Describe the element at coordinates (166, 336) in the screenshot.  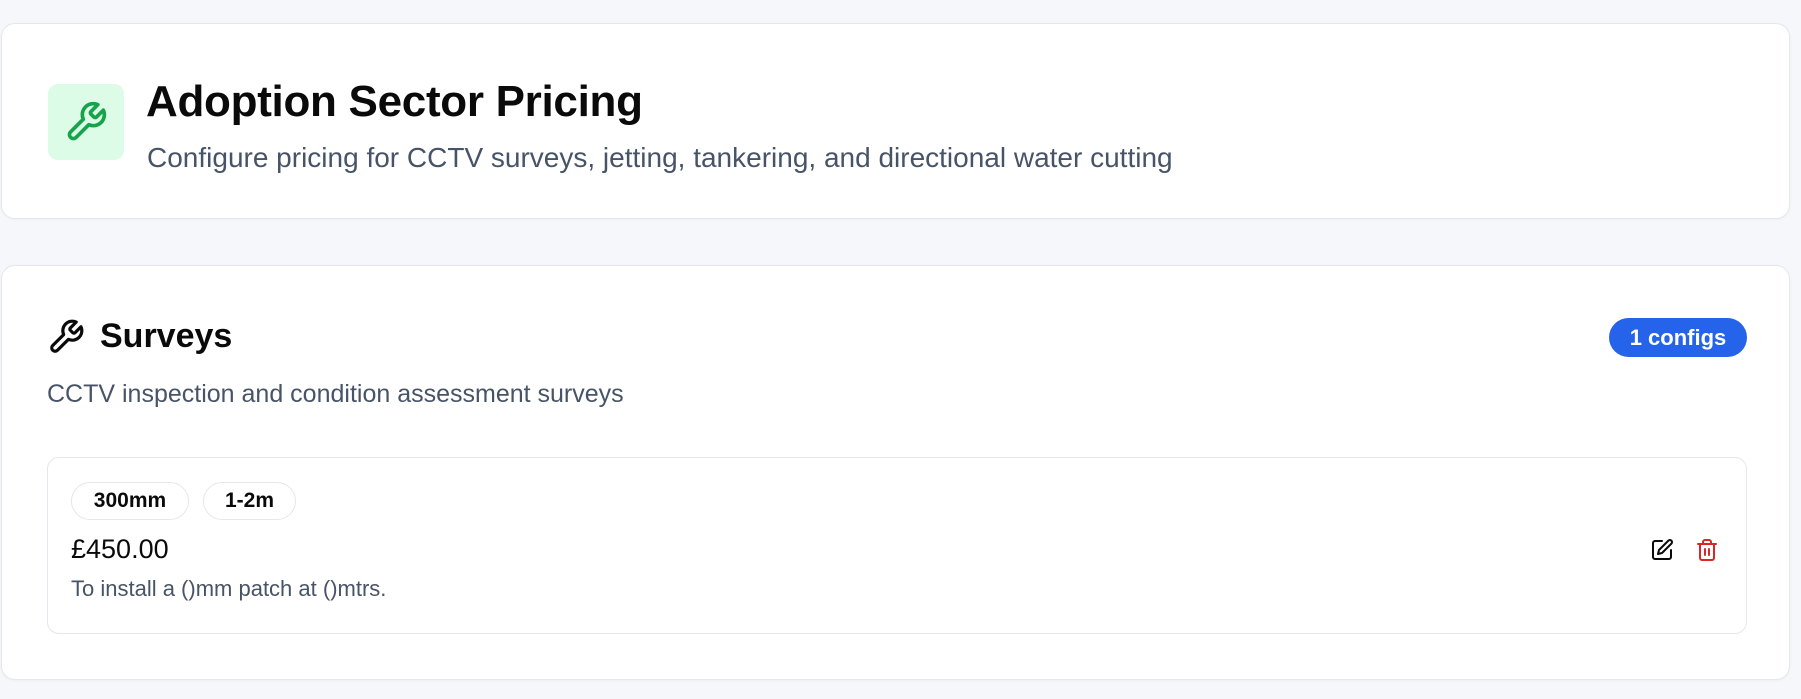
I see `section-title: Surveys` at that location.